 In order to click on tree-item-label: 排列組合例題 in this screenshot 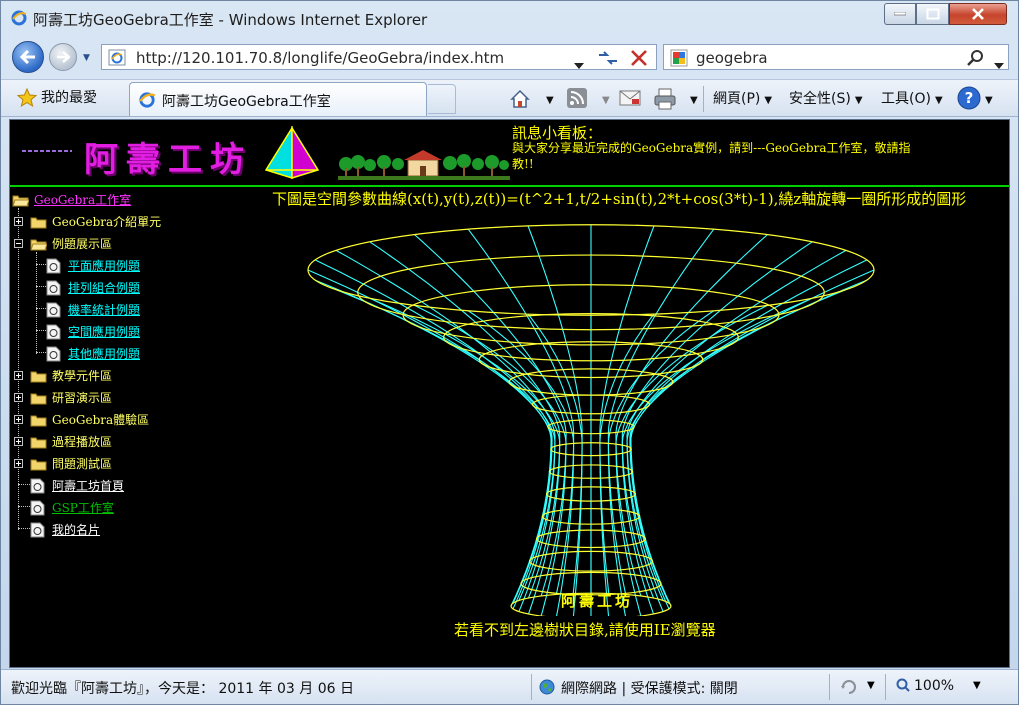, I will do `click(104, 288)`.